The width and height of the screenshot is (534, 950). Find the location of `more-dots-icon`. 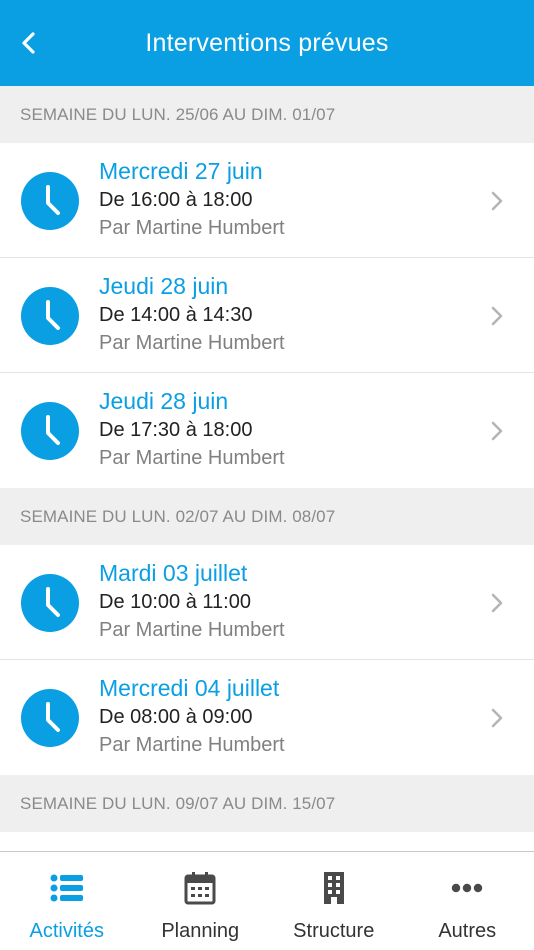

more-dots-icon is located at coordinates (467, 888).